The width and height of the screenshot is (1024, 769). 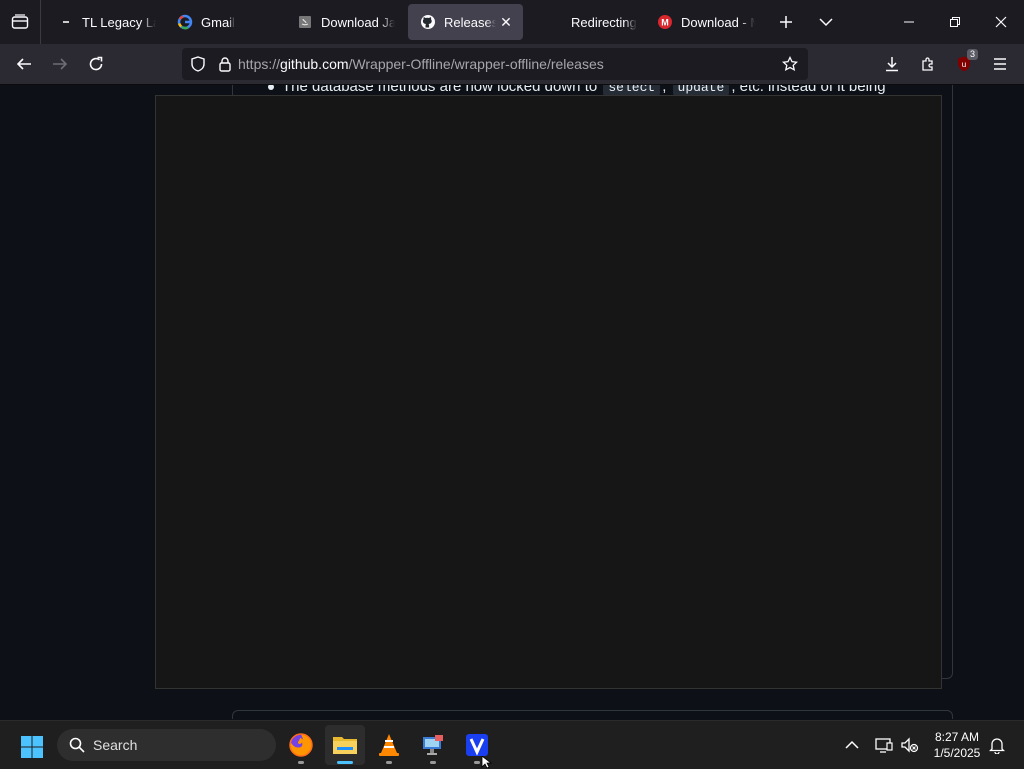 I want to click on tab-title: Releases · W, so click(x=470, y=22).